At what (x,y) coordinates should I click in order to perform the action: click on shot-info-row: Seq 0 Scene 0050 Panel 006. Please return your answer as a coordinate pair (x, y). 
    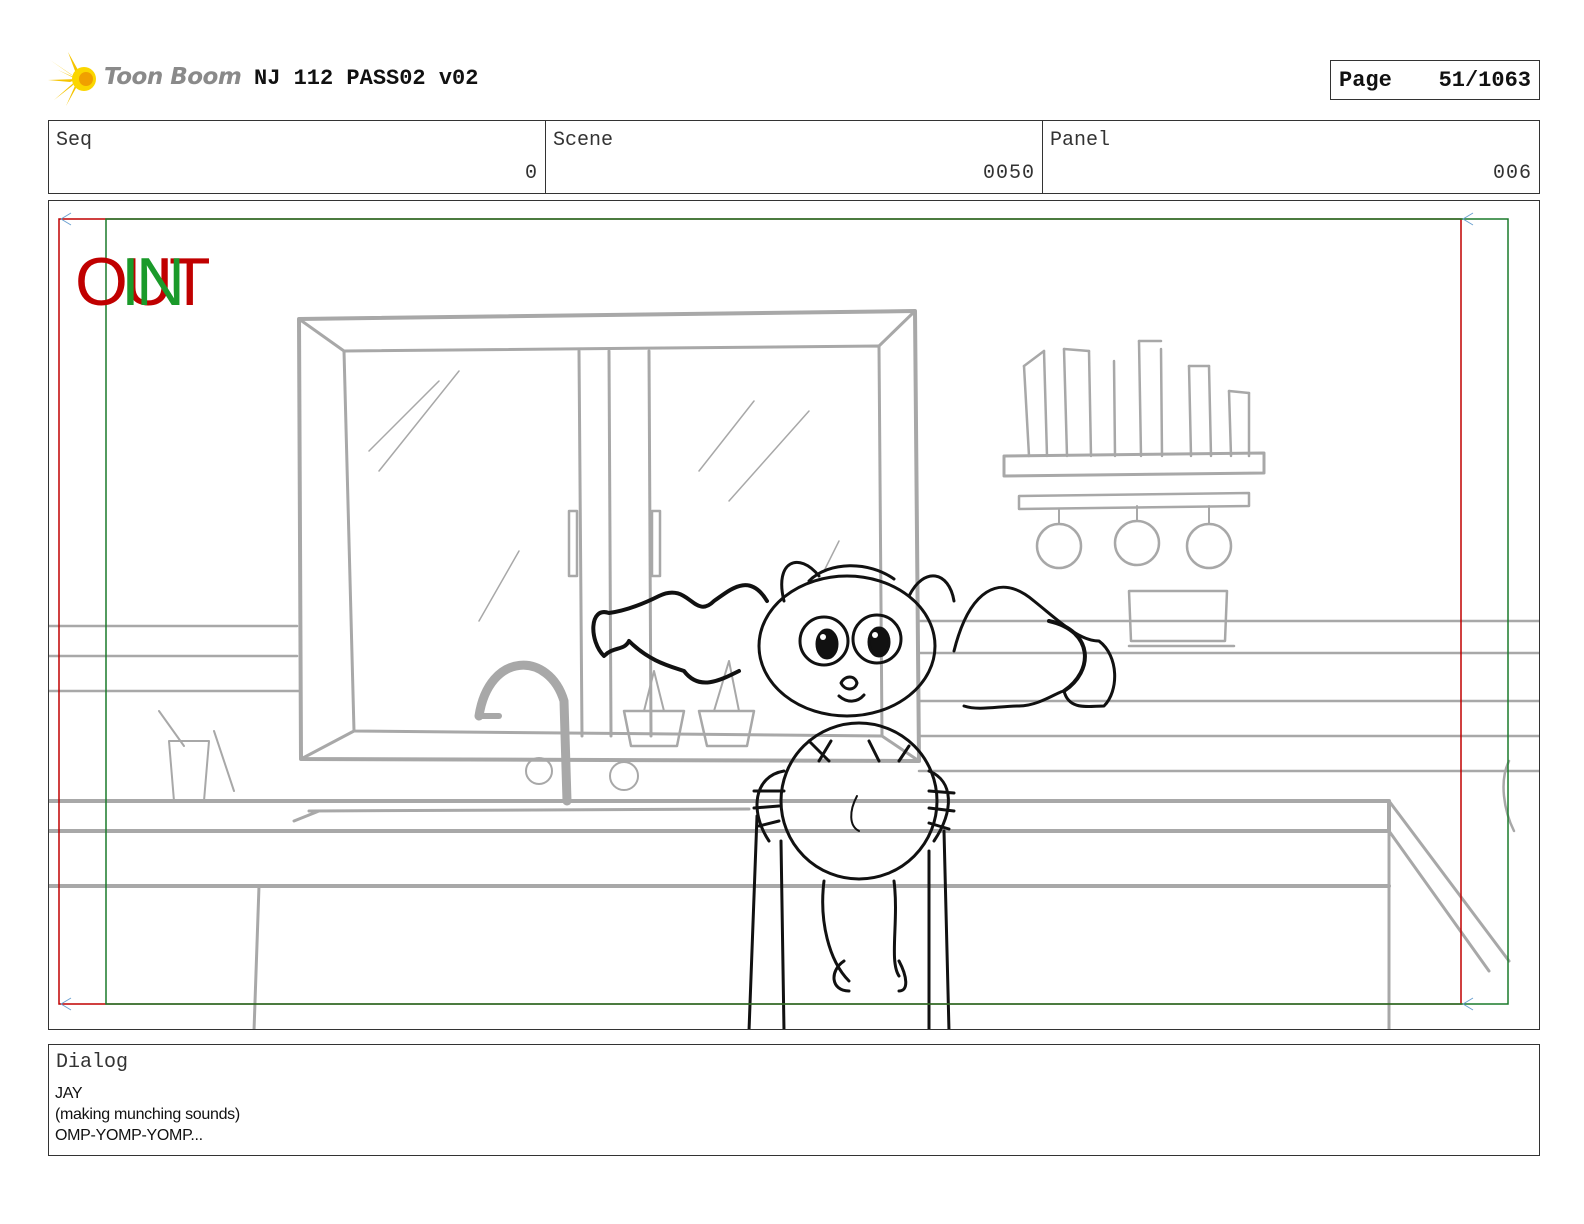
    Looking at the image, I should click on (794, 157).